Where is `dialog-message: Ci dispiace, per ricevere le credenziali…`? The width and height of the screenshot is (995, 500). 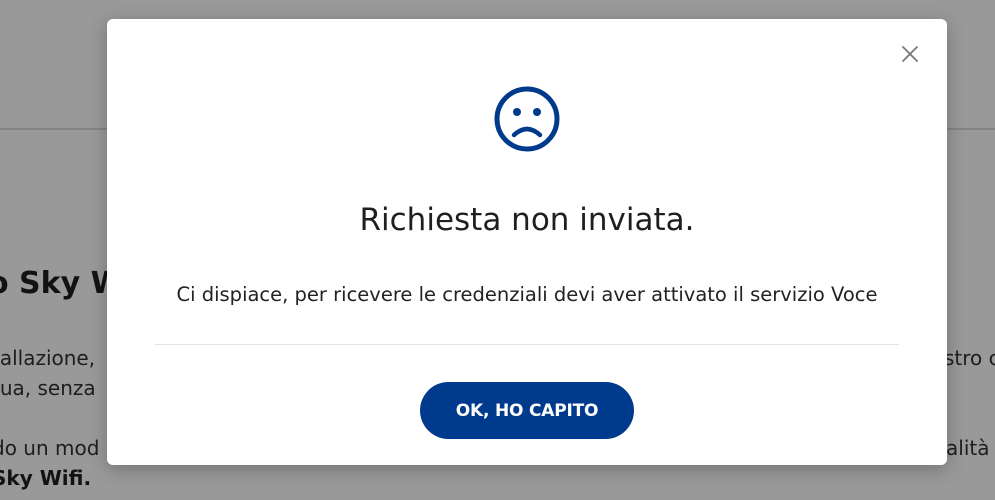 dialog-message: Ci dispiace, per ricevere le credenziali… is located at coordinates (527, 294).